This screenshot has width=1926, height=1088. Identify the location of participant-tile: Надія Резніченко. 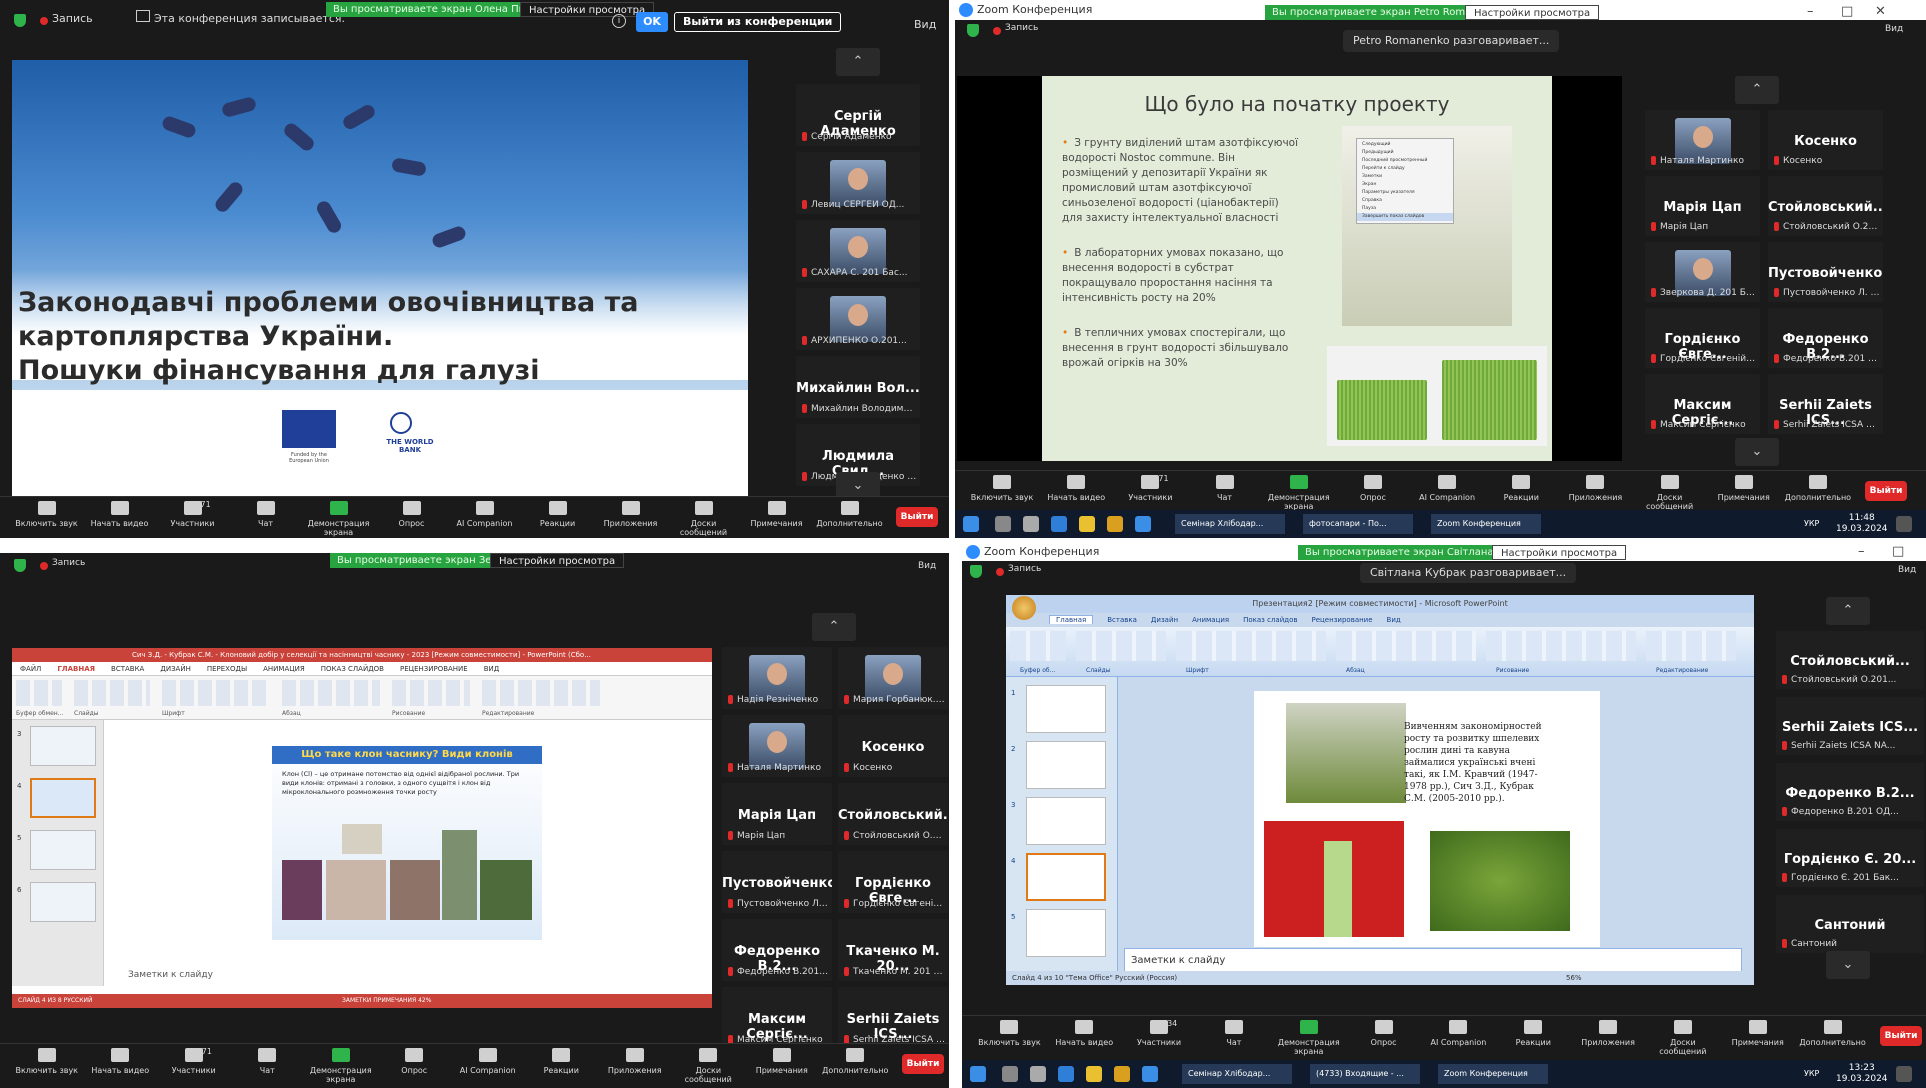
(777, 678).